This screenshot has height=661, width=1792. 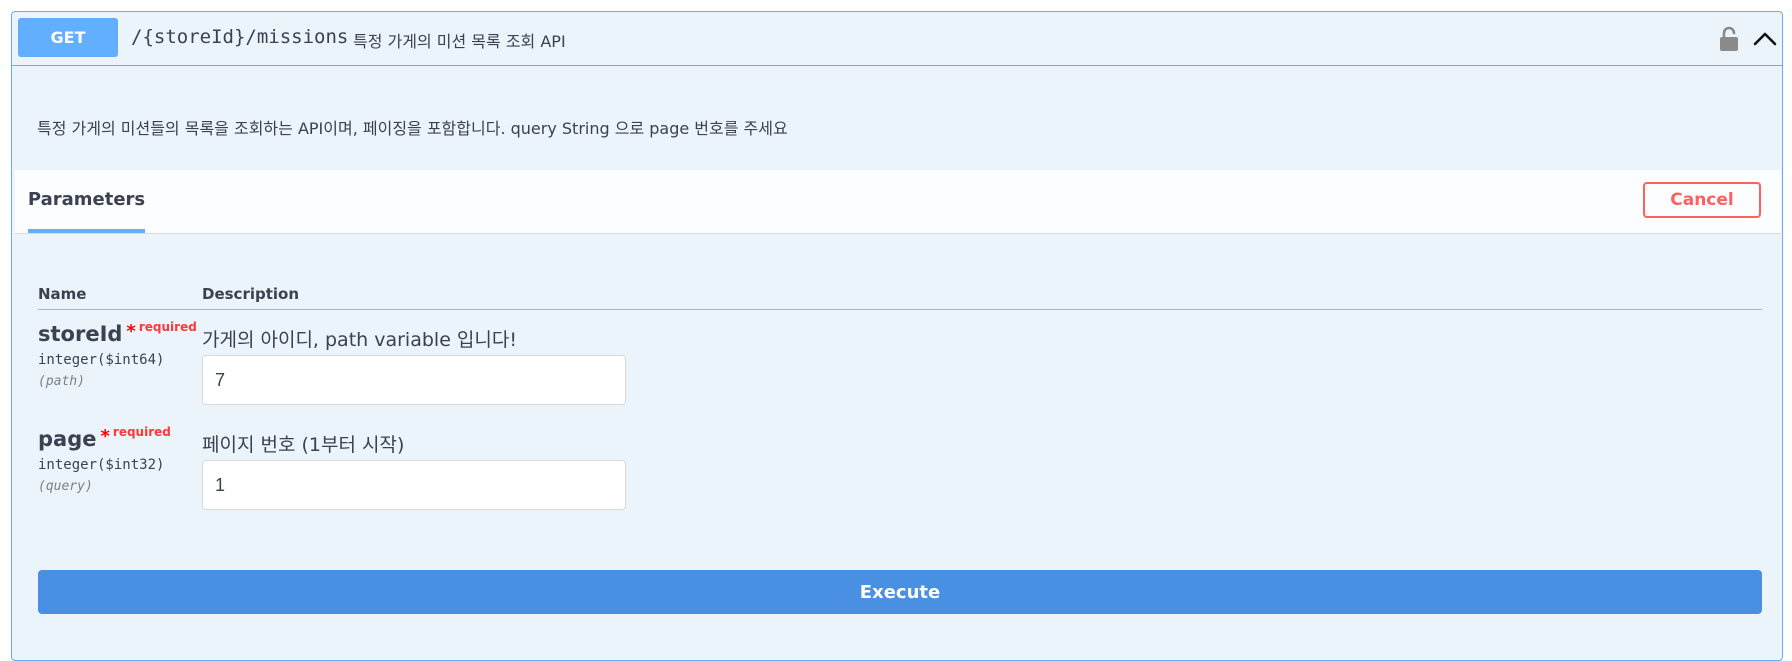 I want to click on storeid-input, so click(x=414, y=380).